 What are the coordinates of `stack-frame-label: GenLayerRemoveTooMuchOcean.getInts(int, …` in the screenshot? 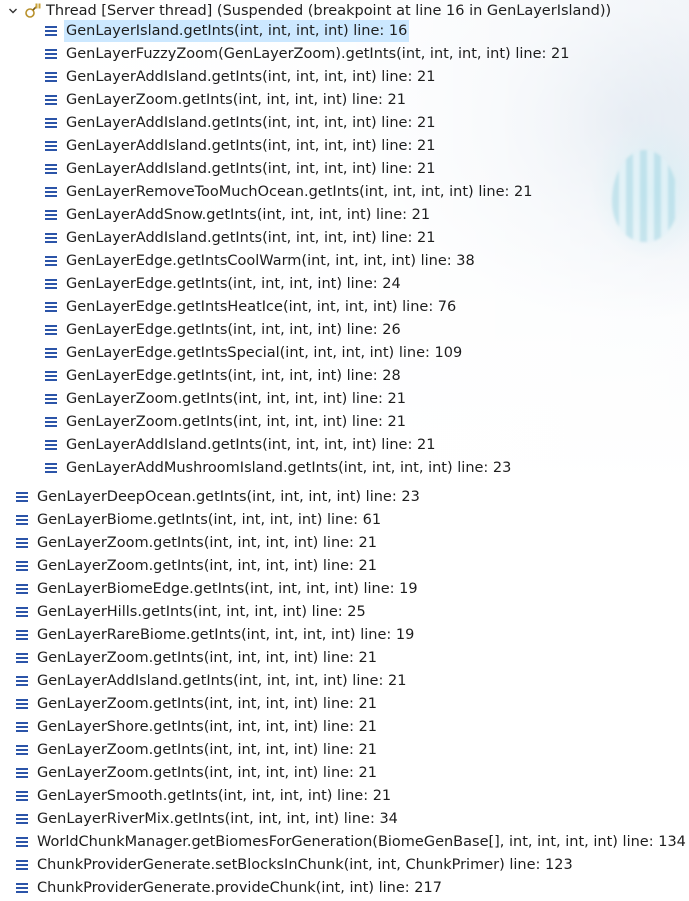 It's located at (299, 192).